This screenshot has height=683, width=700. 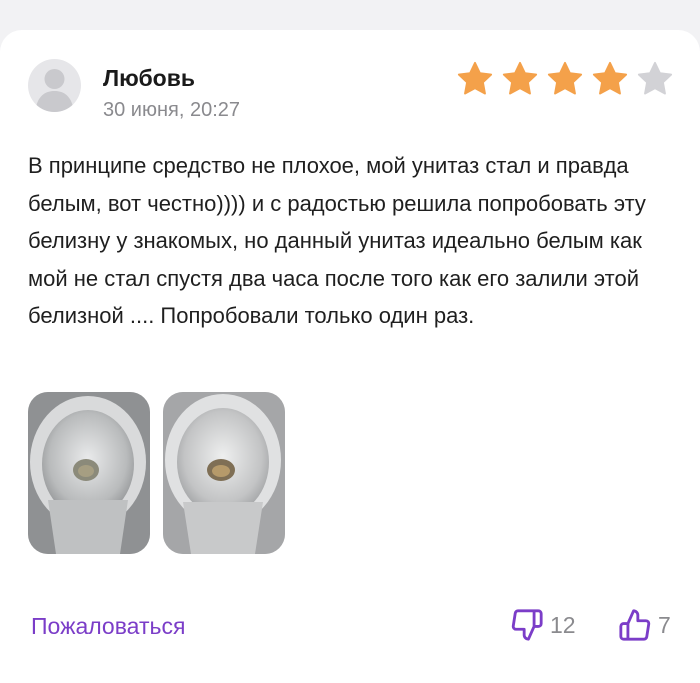 I want to click on star-rating, so click(x=565, y=79).